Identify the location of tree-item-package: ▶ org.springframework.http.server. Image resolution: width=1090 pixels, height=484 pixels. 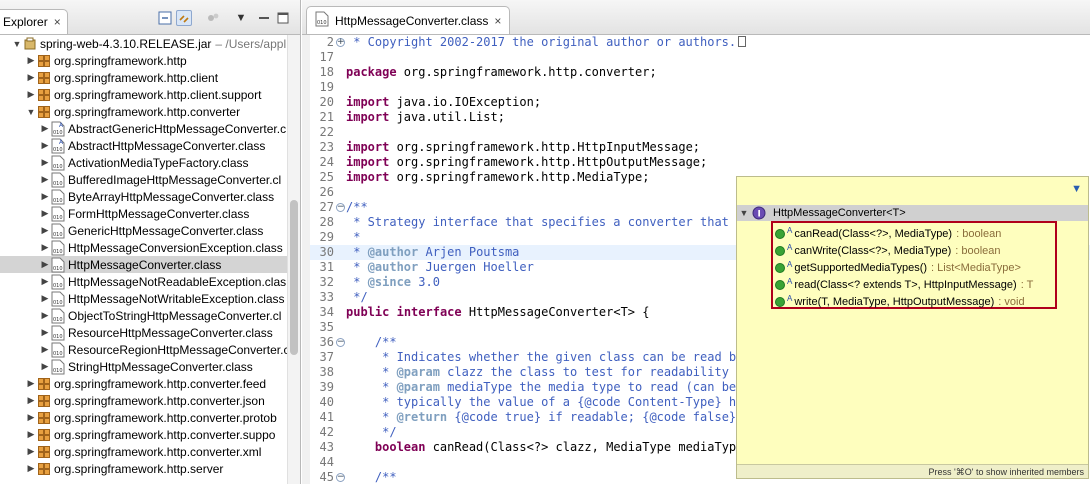
(150, 468).